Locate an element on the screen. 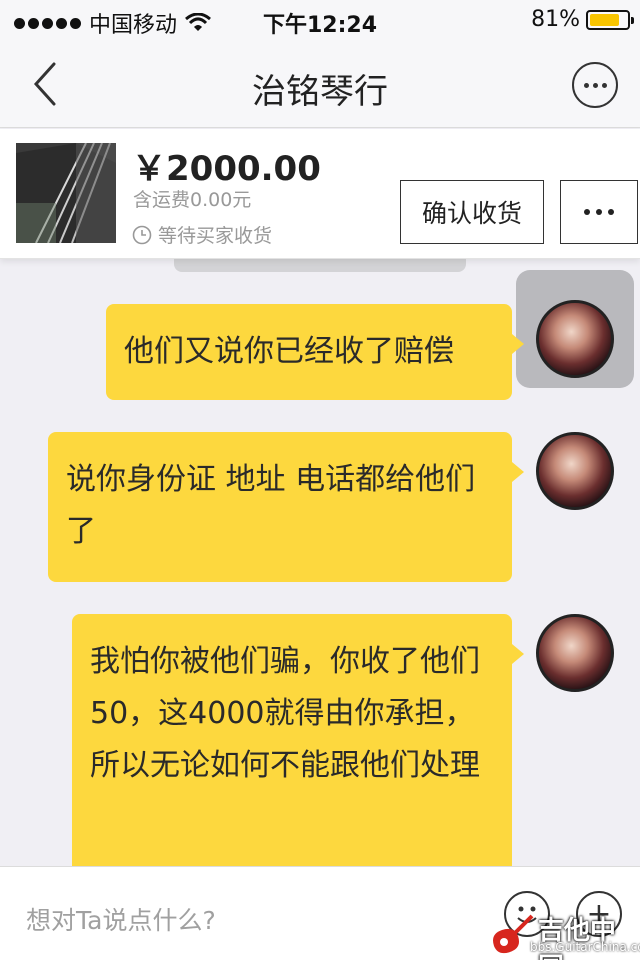  message-bubble: 说你身份证 地址 电话都给他们了 is located at coordinates (286, 507).